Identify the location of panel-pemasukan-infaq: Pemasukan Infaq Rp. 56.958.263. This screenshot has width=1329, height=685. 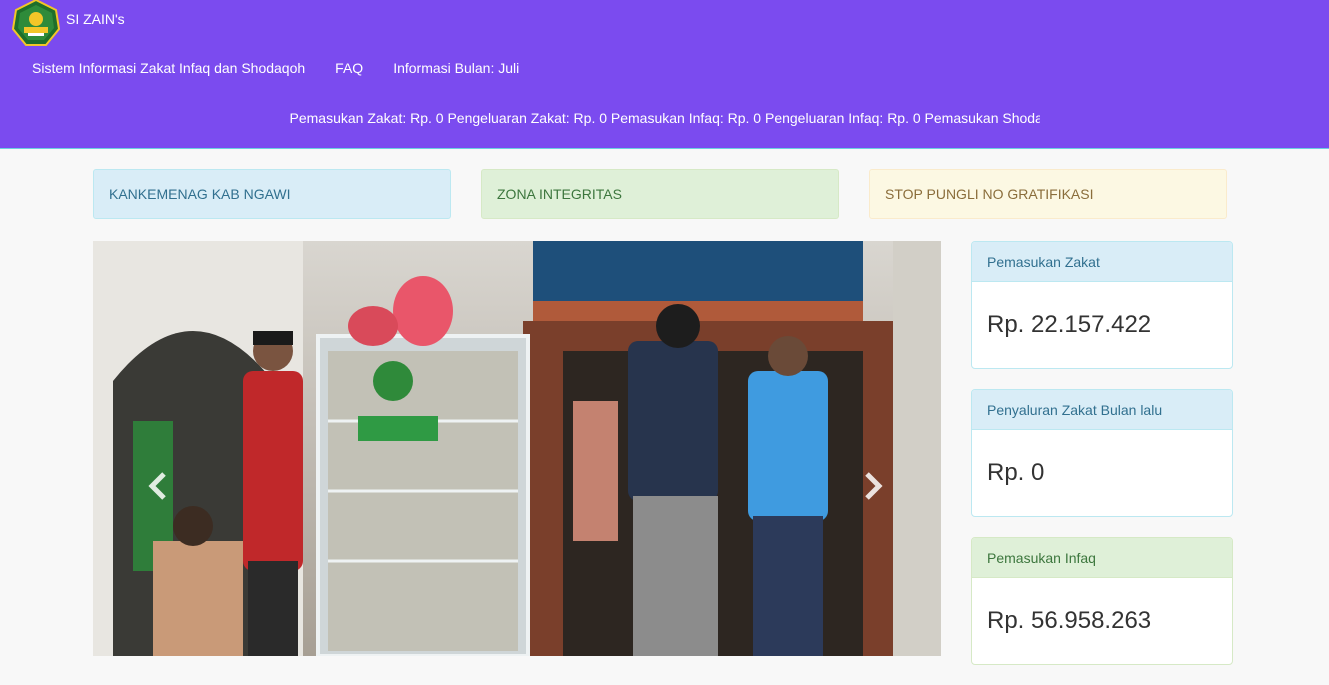
(1102, 601).